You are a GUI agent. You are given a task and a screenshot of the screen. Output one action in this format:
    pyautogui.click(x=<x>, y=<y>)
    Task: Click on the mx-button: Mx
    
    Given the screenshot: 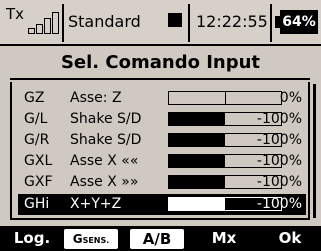 What is the action you would take?
    pyautogui.click(x=224, y=238)
    